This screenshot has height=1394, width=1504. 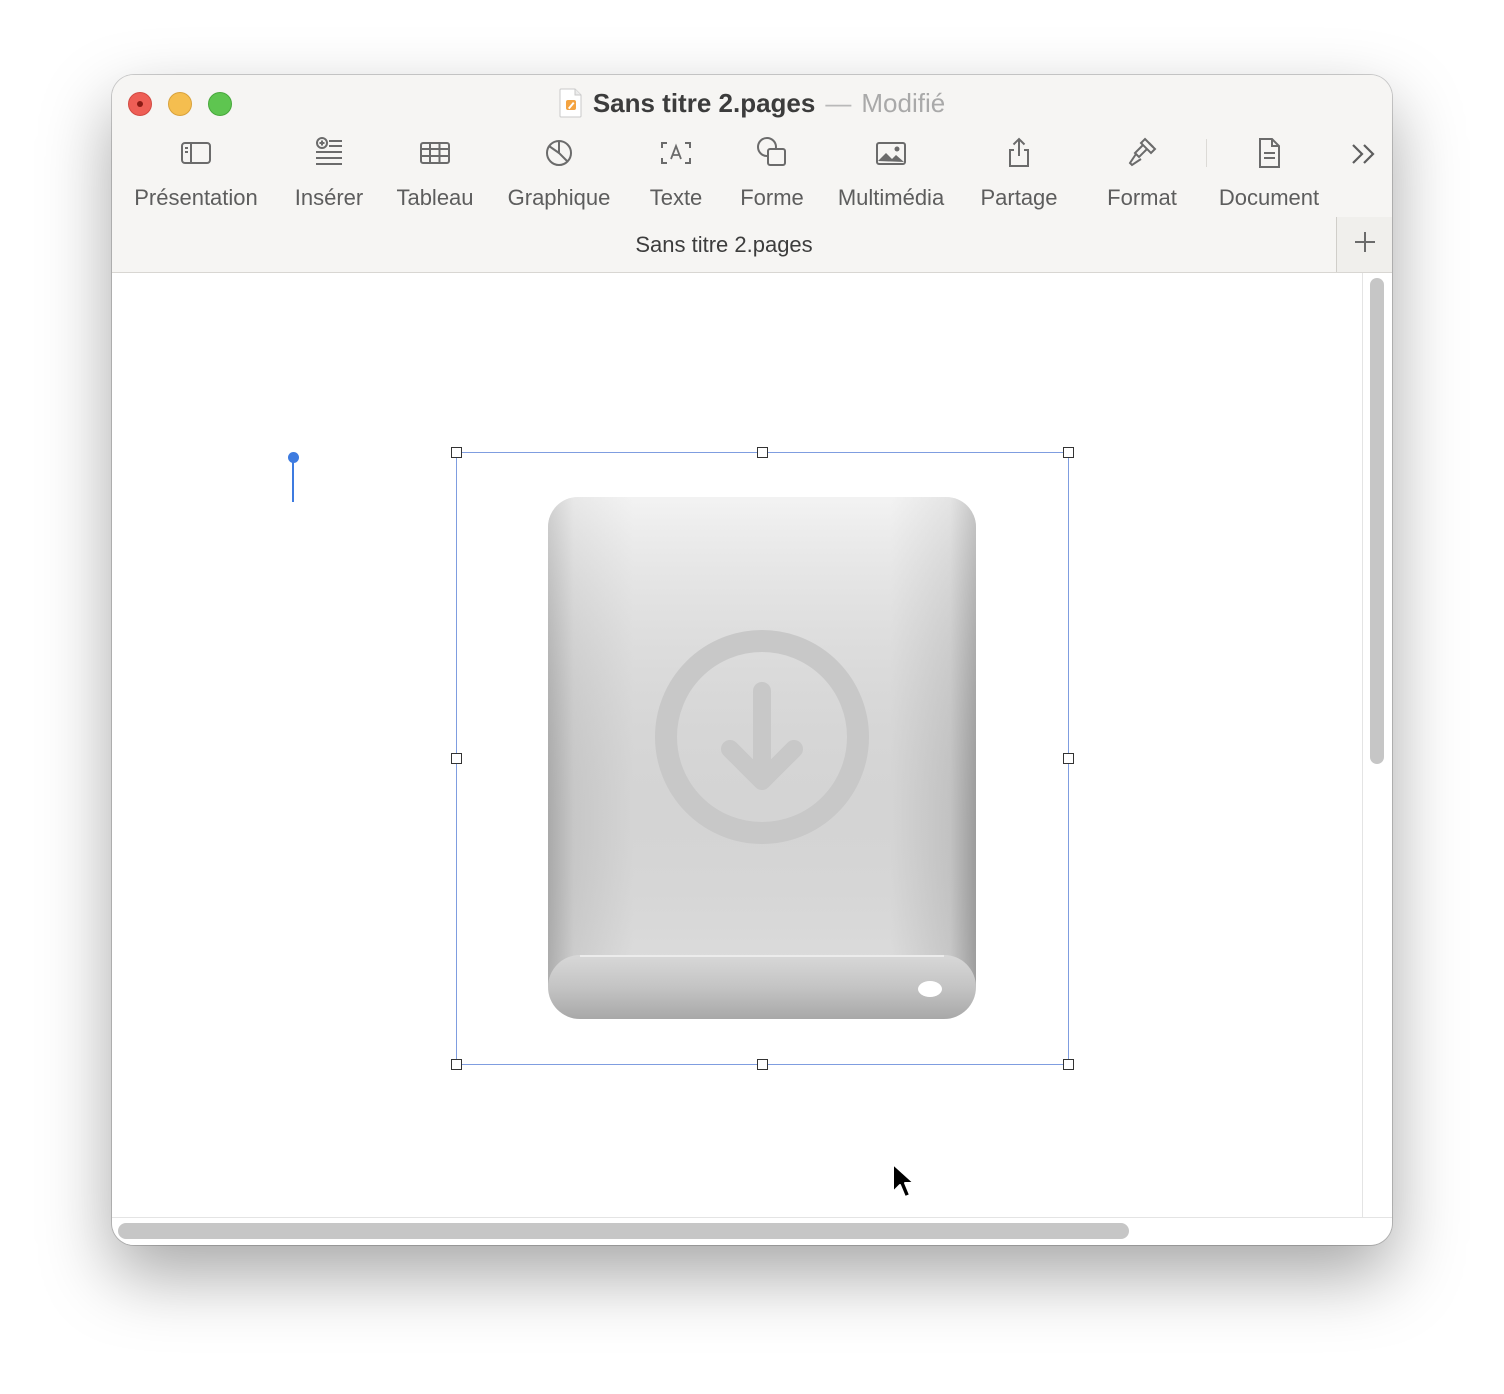 What do you see at coordinates (196, 153) in the screenshot?
I see `sidebar-view-icon` at bounding box center [196, 153].